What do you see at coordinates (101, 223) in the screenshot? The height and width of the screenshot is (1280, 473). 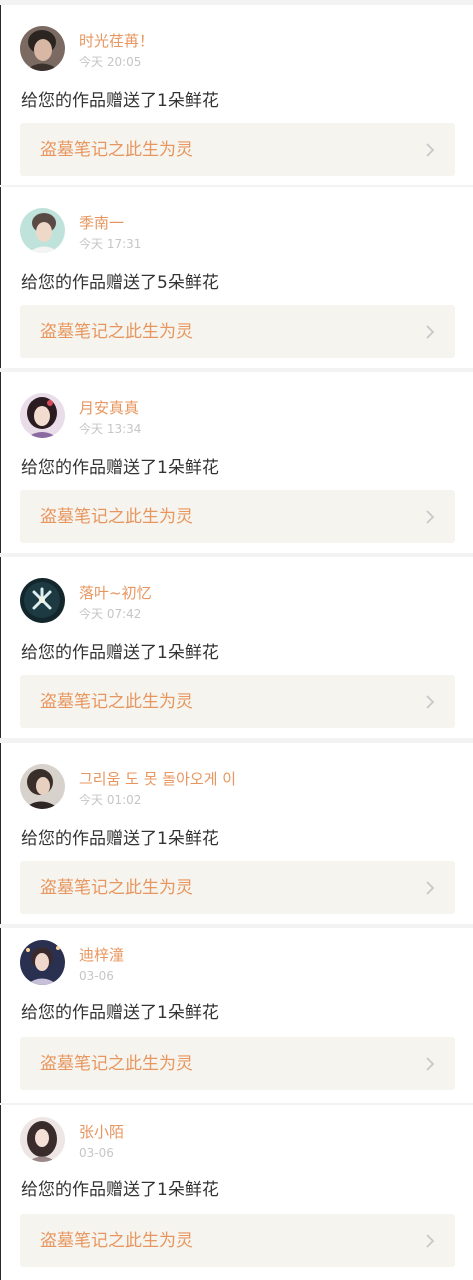 I see `username: 季南一` at bounding box center [101, 223].